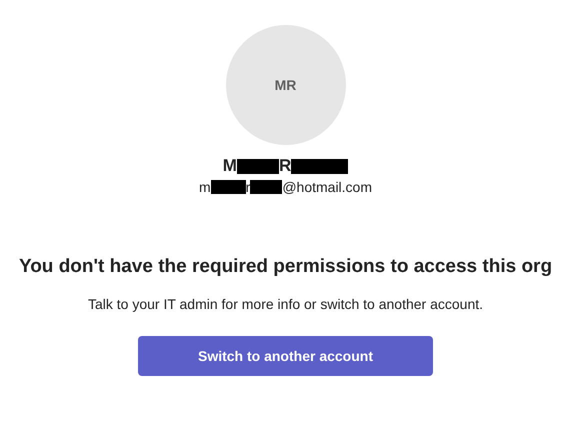 This screenshot has height=443, width=571. Describe the element at coordinates (229, 166) in the screenshot. I see `account-name-text: M` at that location.